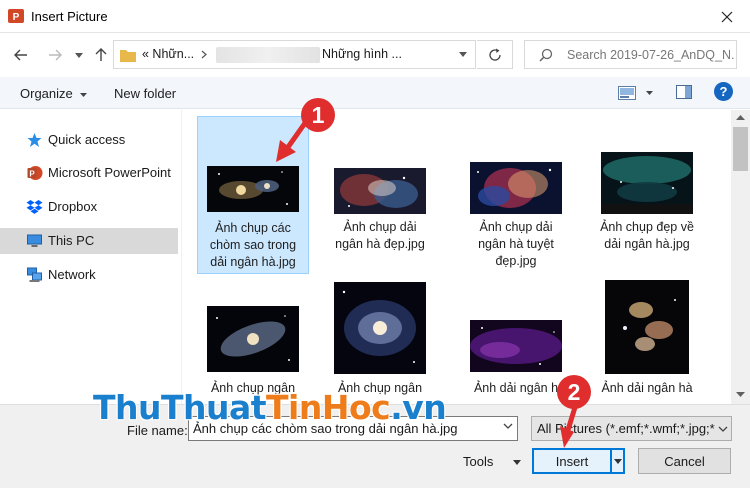 The image size is (750, 488). I want to click on file-item: Ảnh dải ngân hà, so click(647, 342).